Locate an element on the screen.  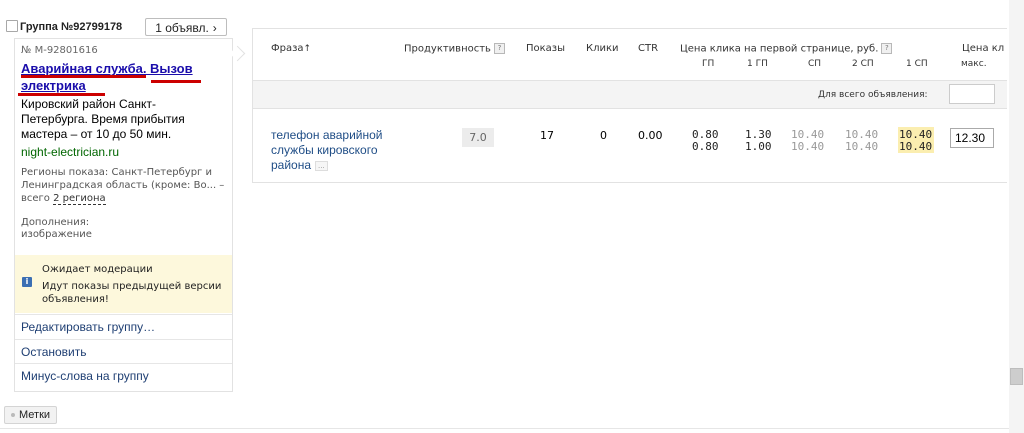
bid-input: 12.30 is located at coordinates (972, 138).